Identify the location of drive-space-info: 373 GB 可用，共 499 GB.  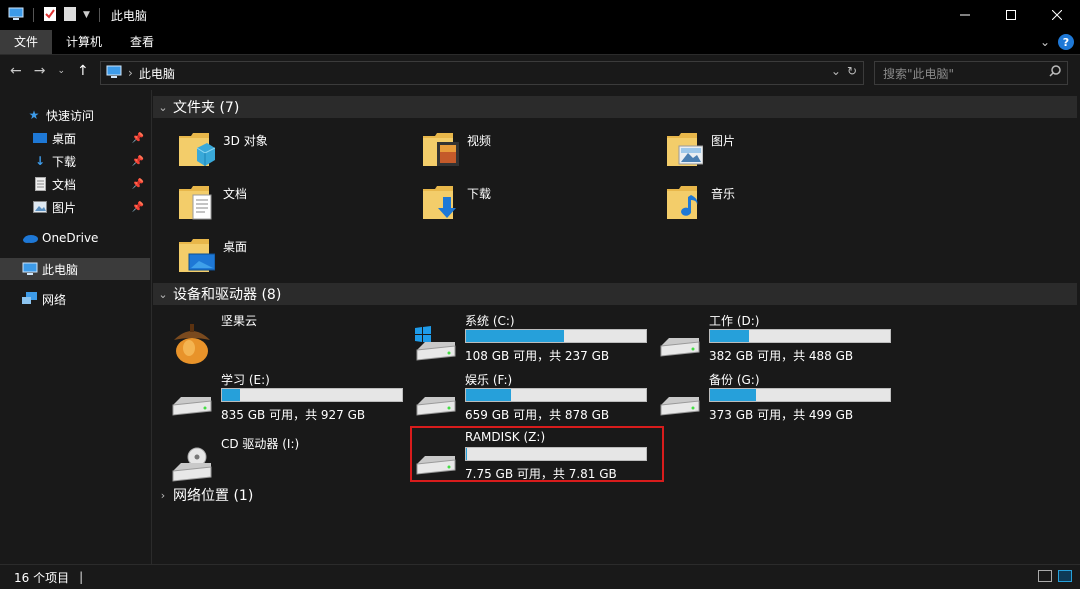
(781, 415).